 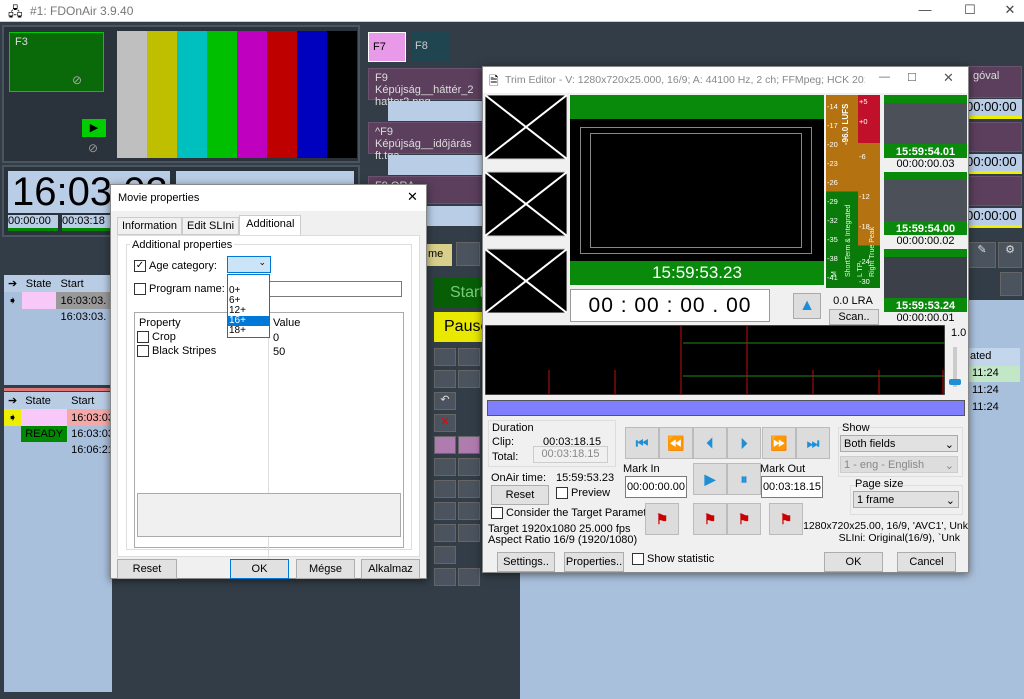 What do you see at coordinates (459, 293) in the screenshot?
I see `start-button: Start` at bounding box center [459, 293].